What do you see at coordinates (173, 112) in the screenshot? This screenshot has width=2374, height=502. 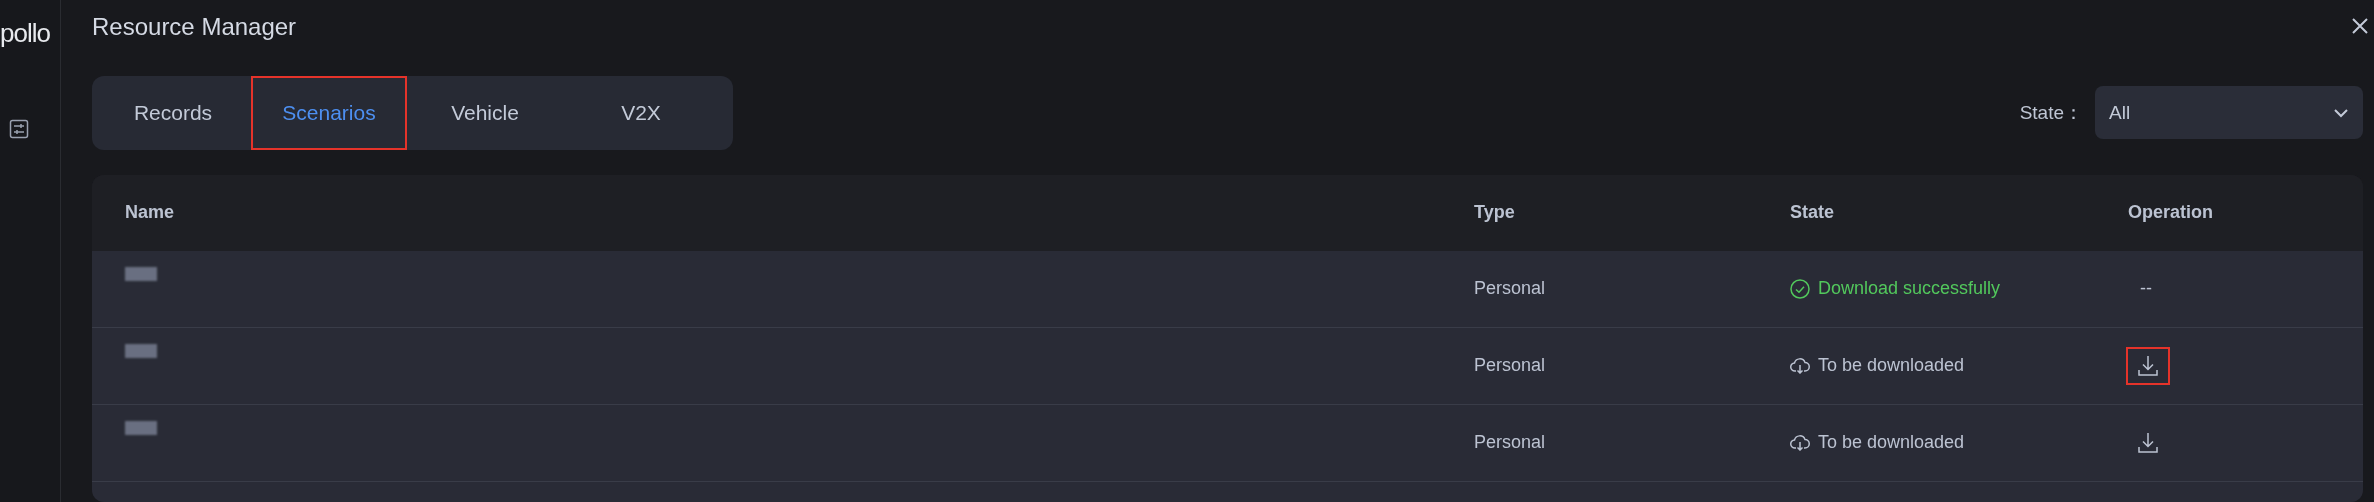 I see `tab: Records` at bounding box center [173, 112].